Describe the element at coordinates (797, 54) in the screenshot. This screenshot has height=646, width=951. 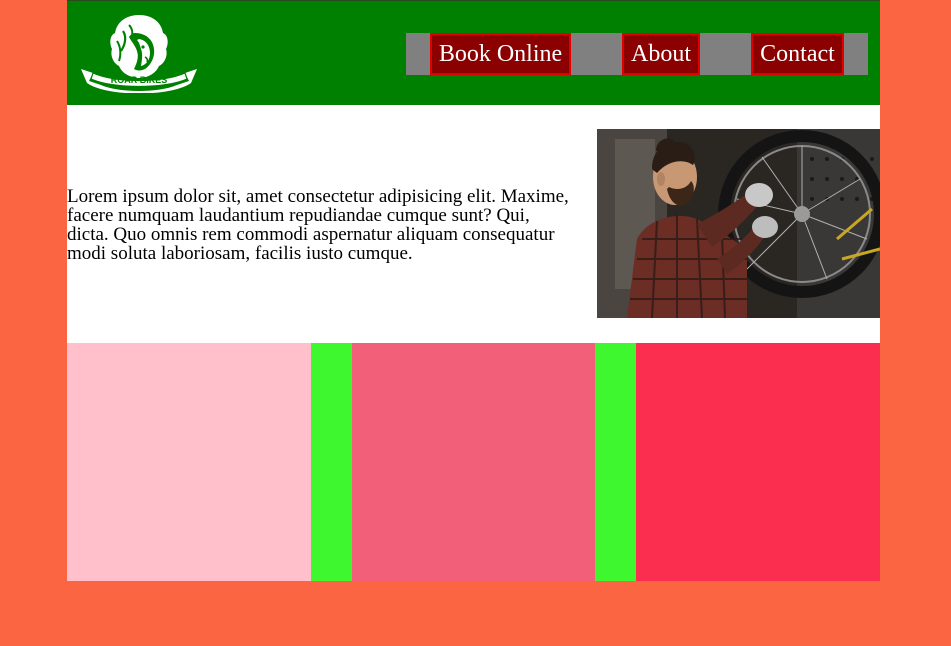
I see `nav-contact-button: Contact` at that location.